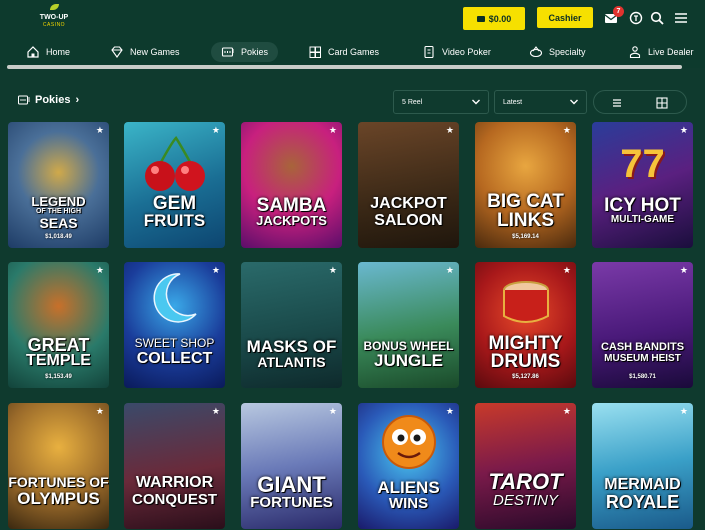 The image size is (705, 530). I want to click on game-tile-sweet-shop-collect: ★ SWEET SHOP COLLECT, so click(174, 325).